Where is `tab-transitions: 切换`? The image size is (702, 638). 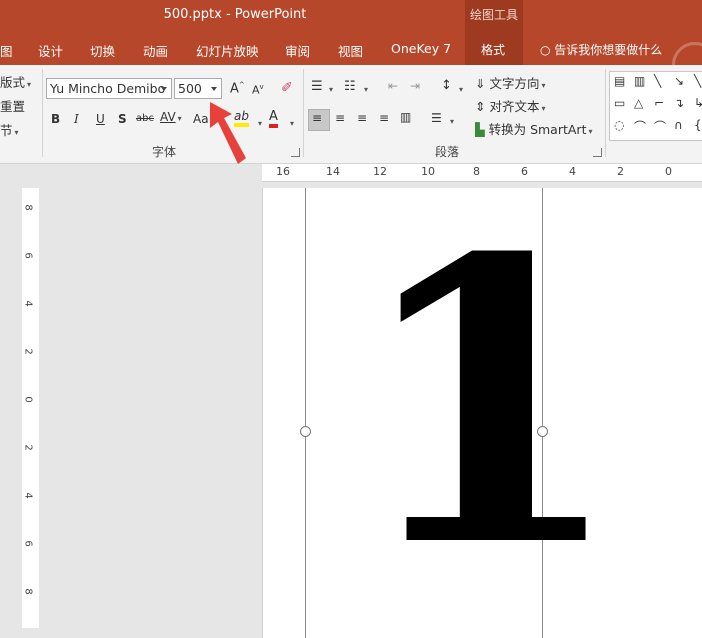 tab-transitions: 切换 is located at coordinates (102, 50).